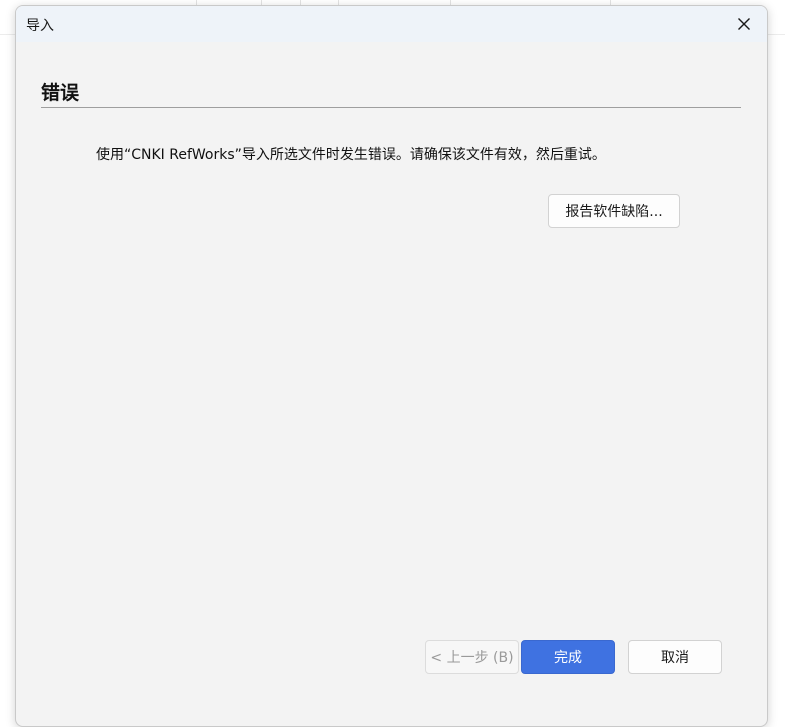 The image size is (785, 727). What do you see at coordinates (60, 93) in the screenshot?
I see `error-heading: 错误` at bounding box center [60, 93].